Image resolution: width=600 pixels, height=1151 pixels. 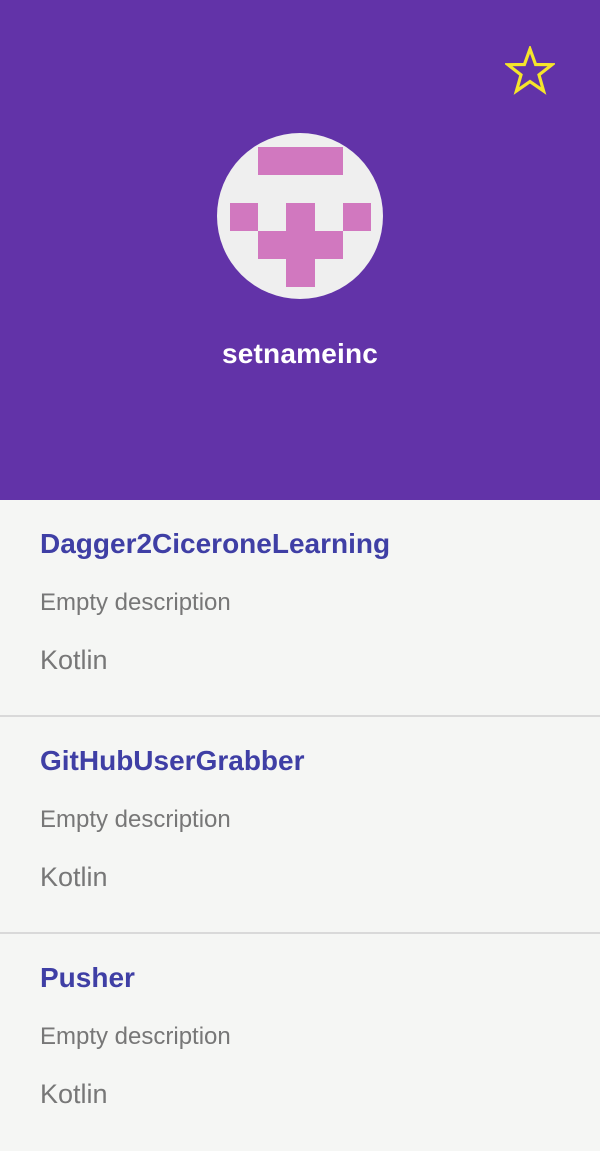 I want to click on identicon, so click(x=300, y=217).